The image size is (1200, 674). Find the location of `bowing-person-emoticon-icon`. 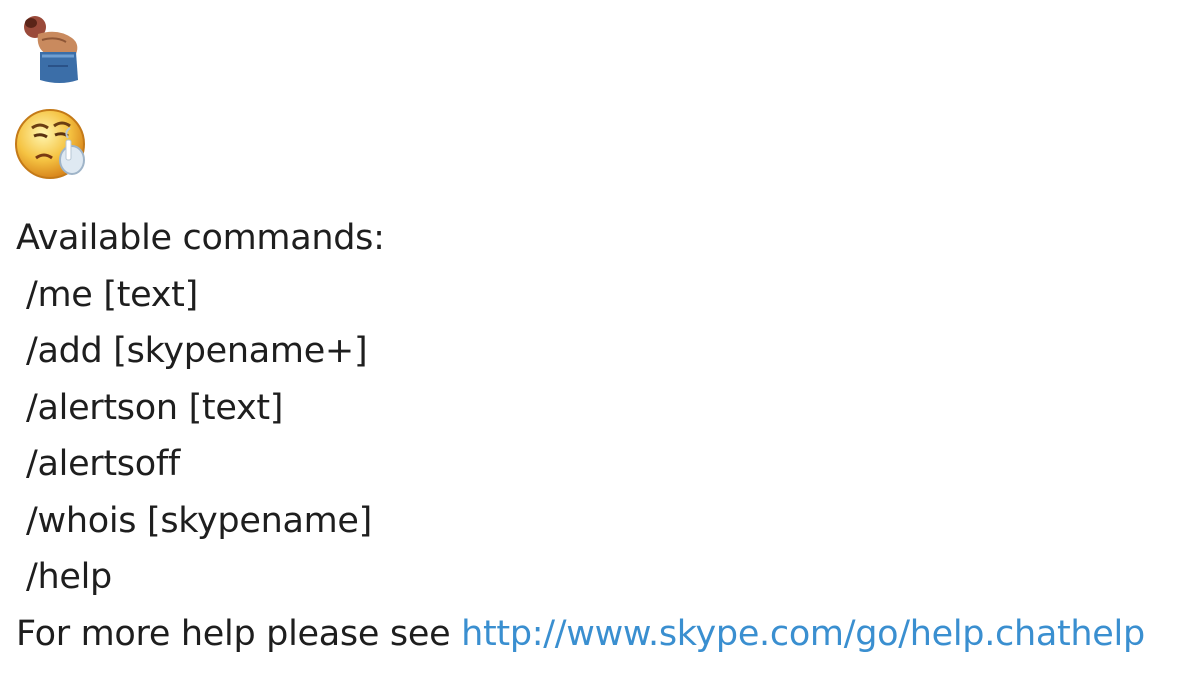

bowing-person-emoticon-icon is located at coordinates (51, 48).